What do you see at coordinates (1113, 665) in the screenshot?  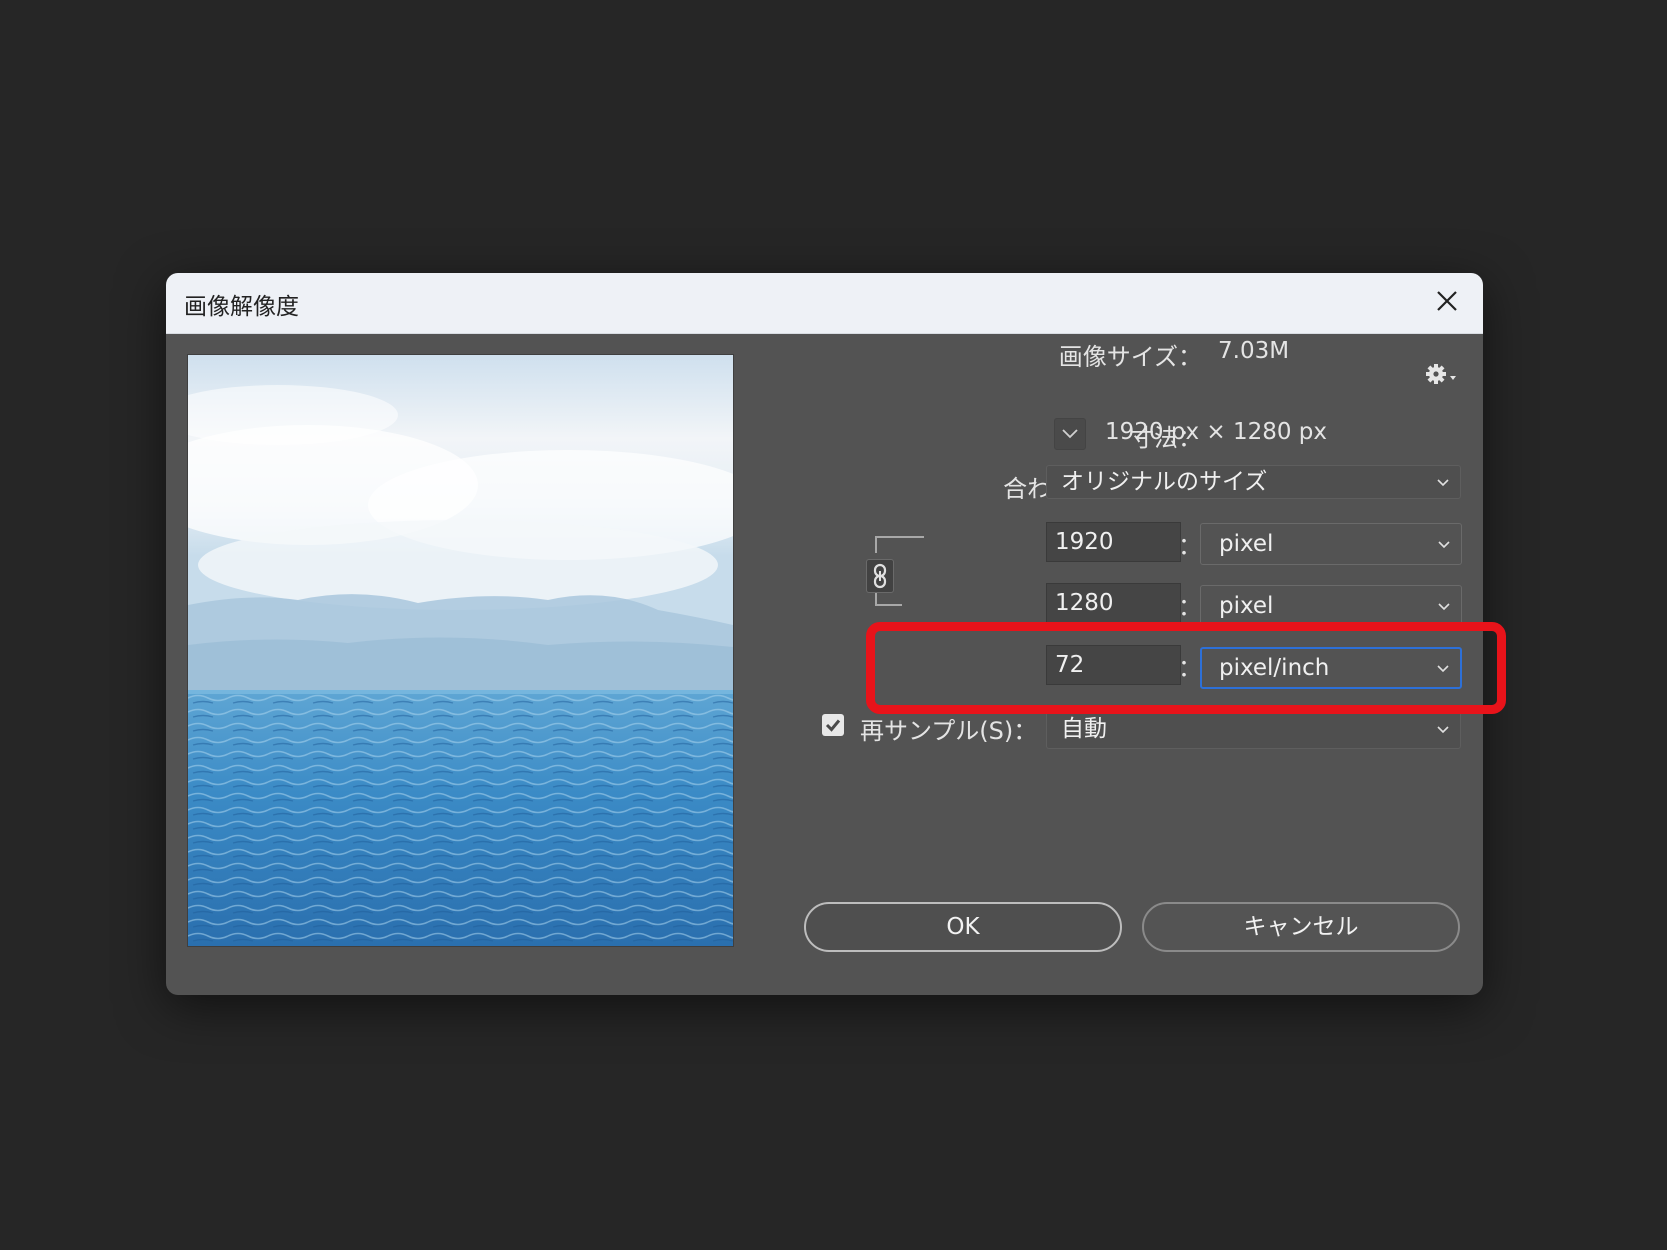 I see `resolution-input: 72` at bounding box center [1113, 665].